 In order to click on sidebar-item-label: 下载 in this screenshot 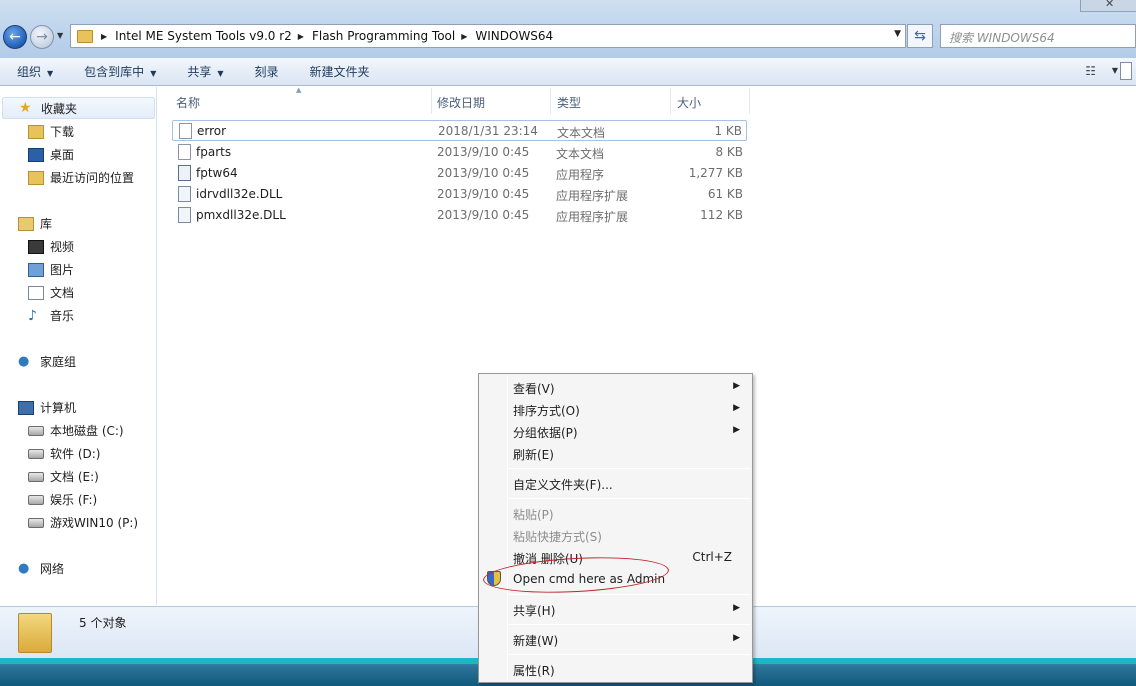, I will do `click(62, 132)`.